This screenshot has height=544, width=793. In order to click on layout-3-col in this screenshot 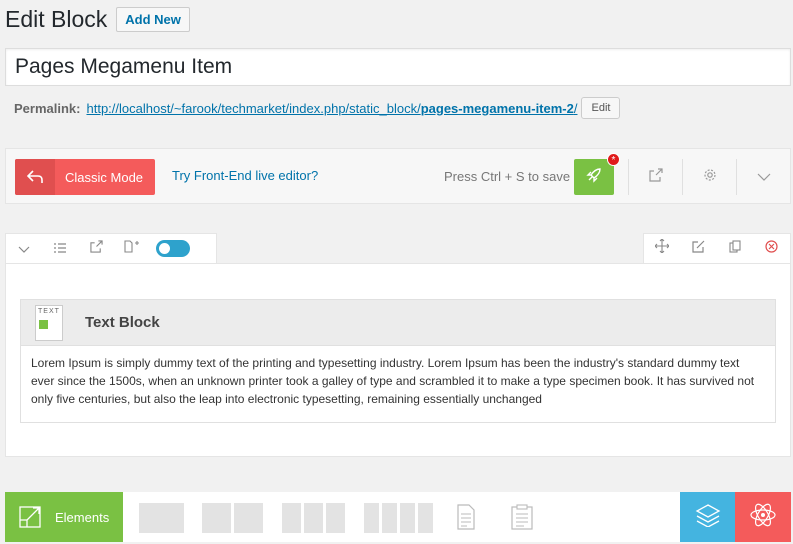, I will do `click(313, 518)`.